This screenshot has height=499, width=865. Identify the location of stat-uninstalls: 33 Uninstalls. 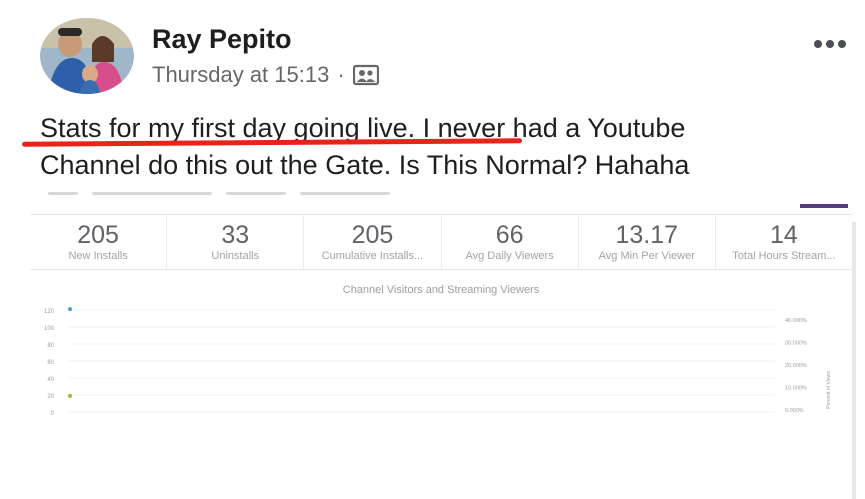
(236, 242).